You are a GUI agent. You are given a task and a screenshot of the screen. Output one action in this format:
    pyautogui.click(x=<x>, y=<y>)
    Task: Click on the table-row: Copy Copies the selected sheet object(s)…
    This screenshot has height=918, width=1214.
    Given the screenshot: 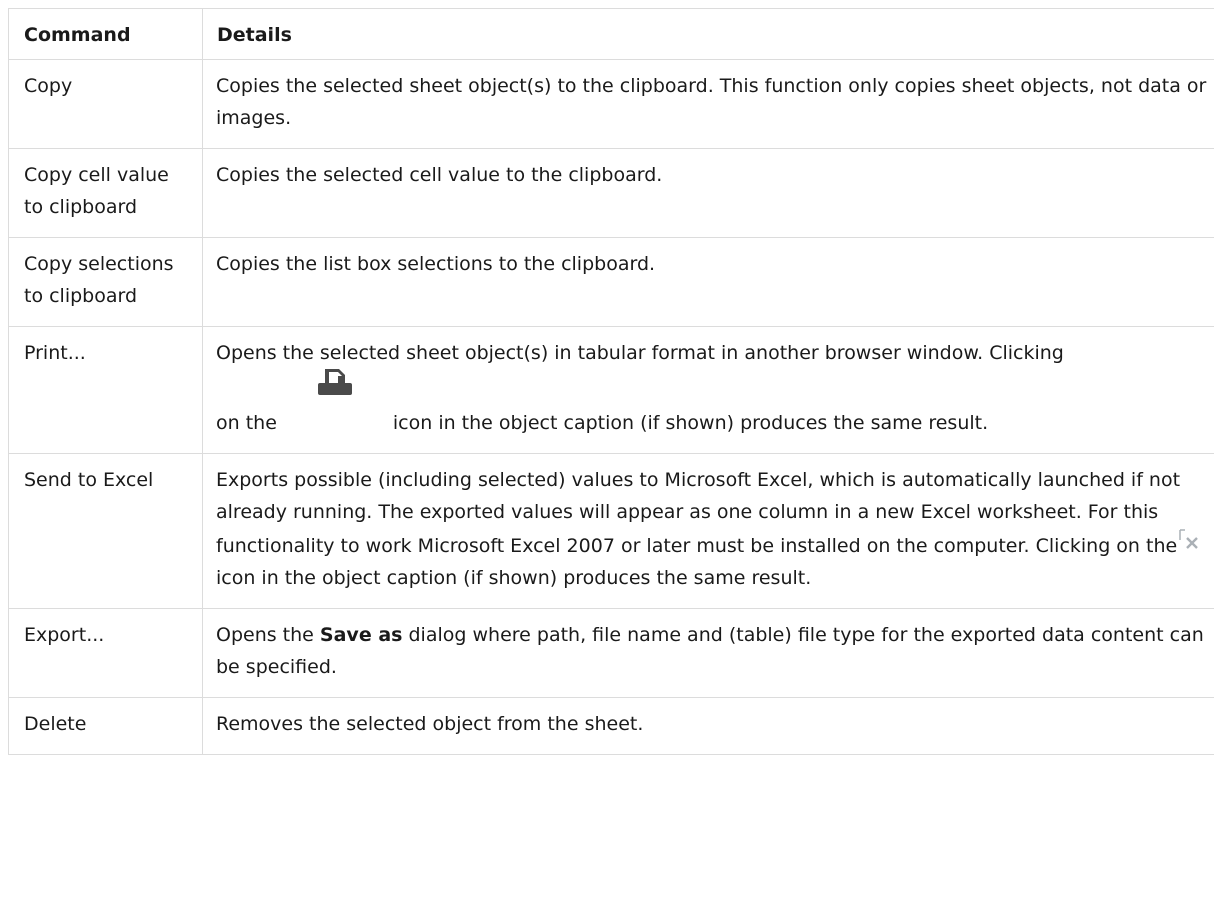 What is the action you would take?
    pyautogui.click(x=611, y=104)
    